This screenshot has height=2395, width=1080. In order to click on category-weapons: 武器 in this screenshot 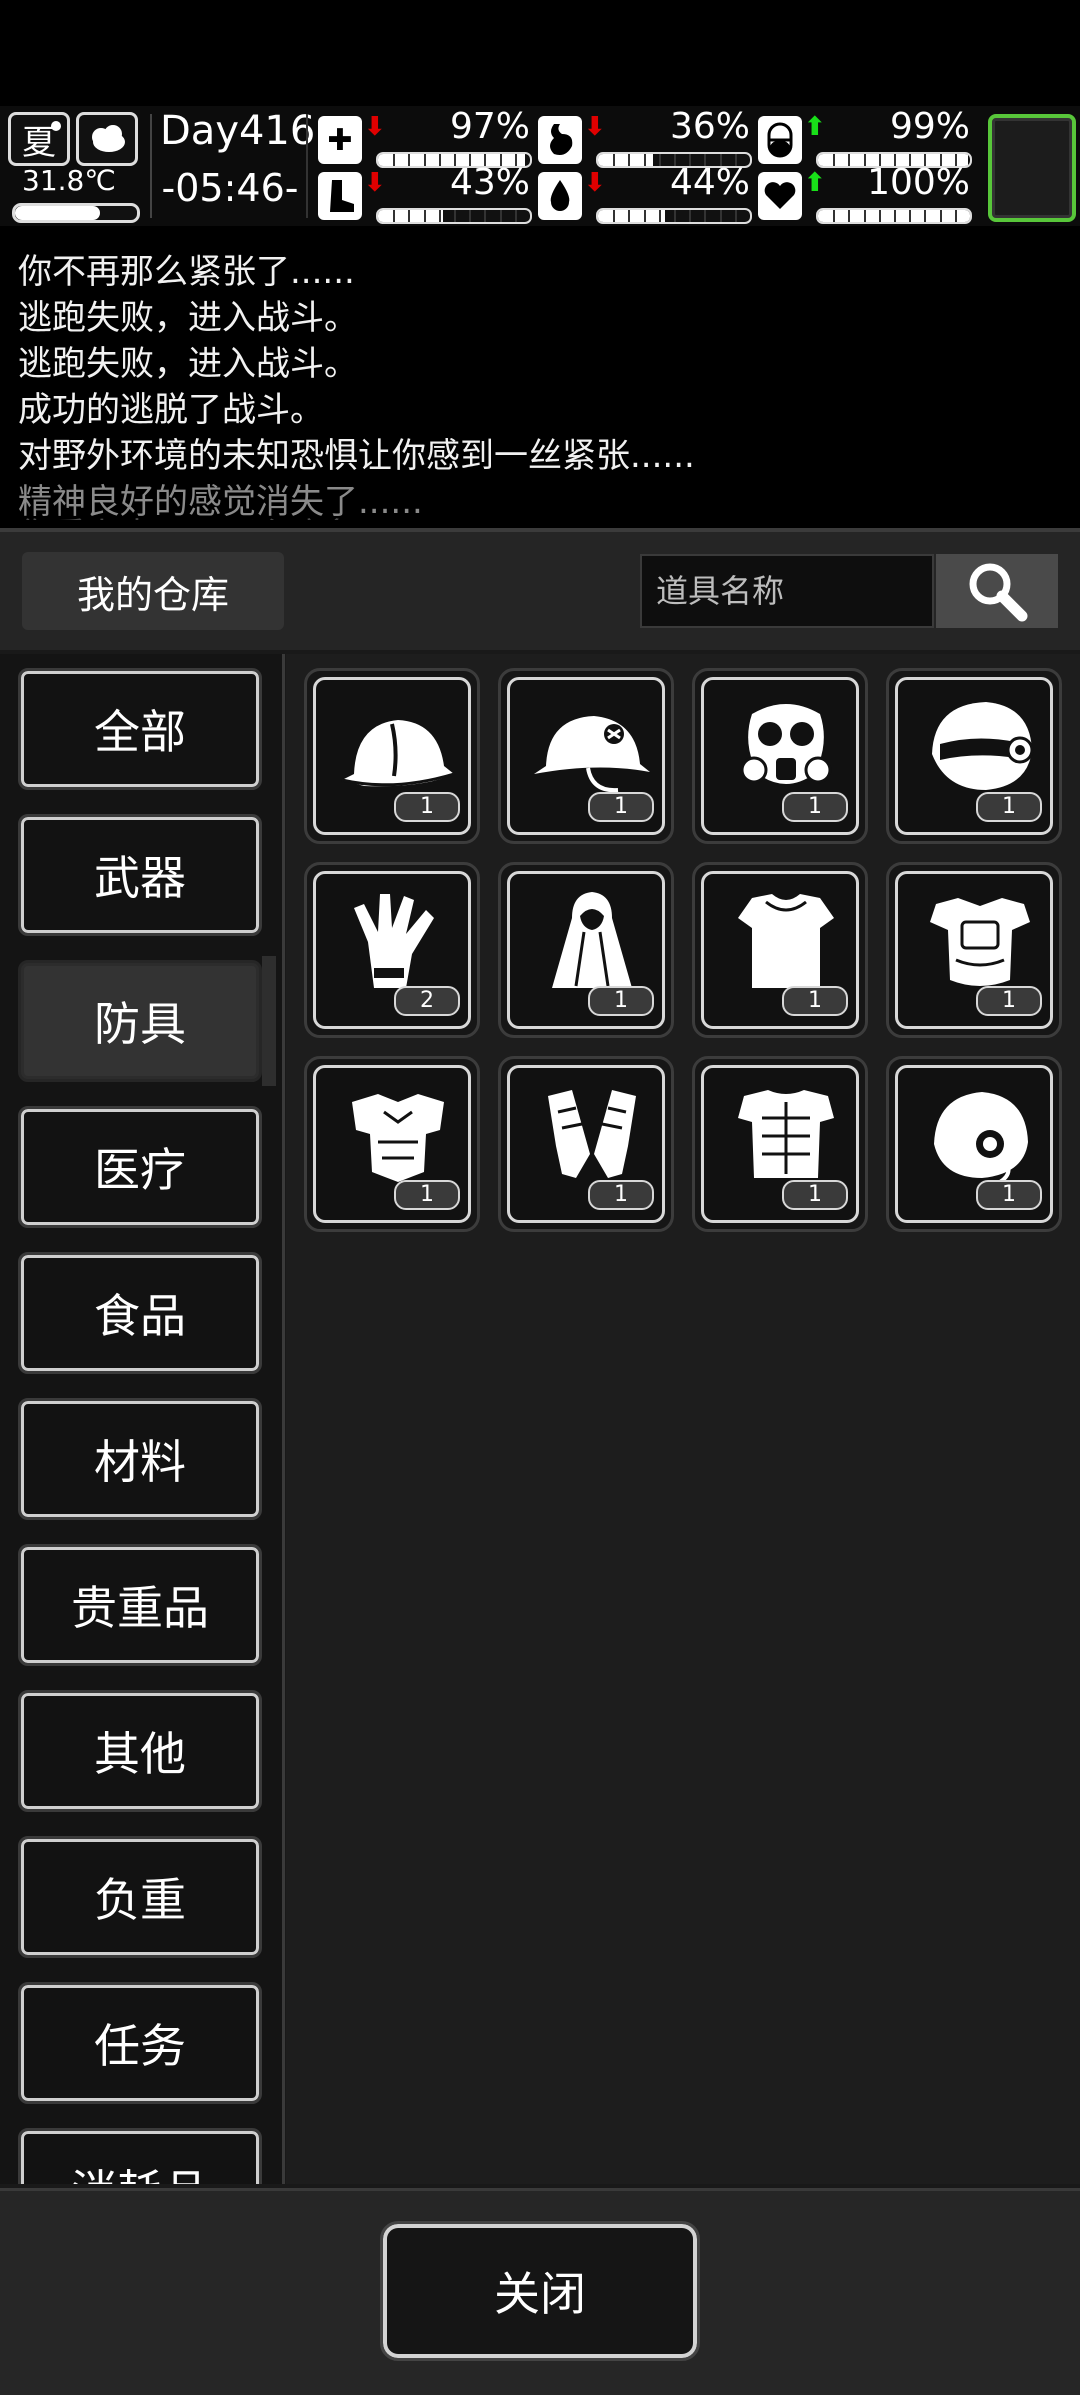, I will do `click(140, 875)`.